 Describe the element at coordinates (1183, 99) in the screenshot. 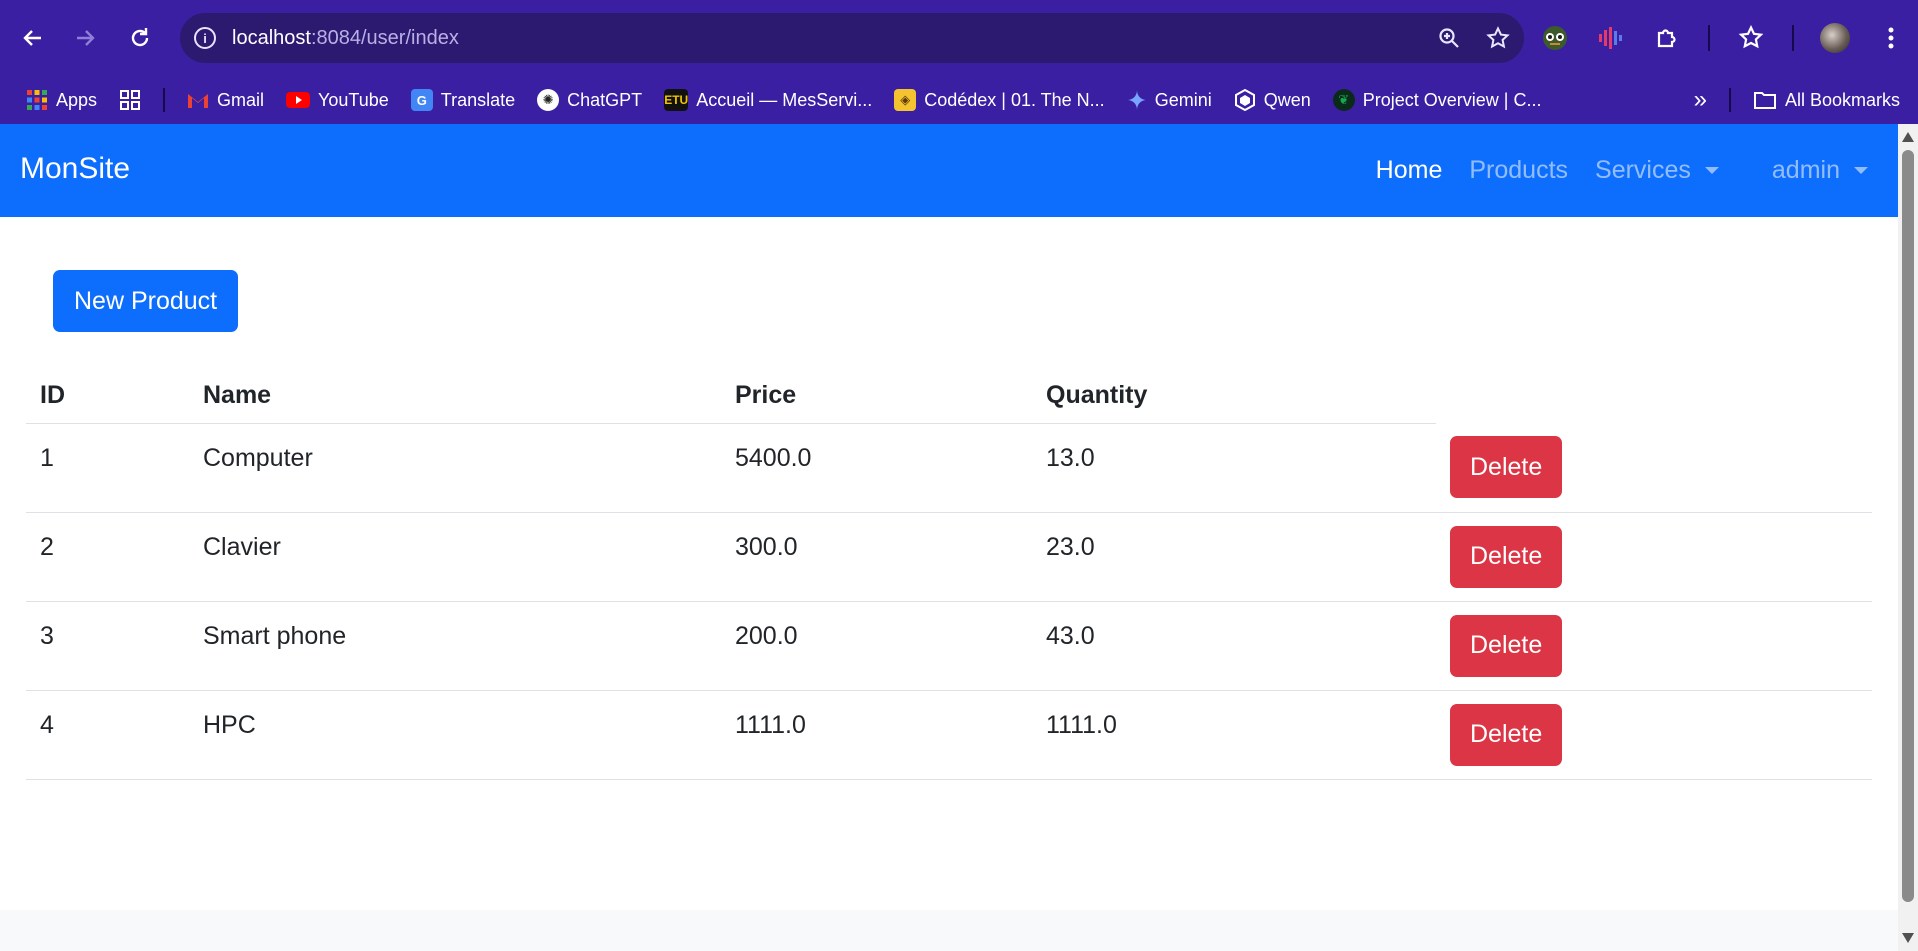

I see `bookmark-label: Gemini` at that location.